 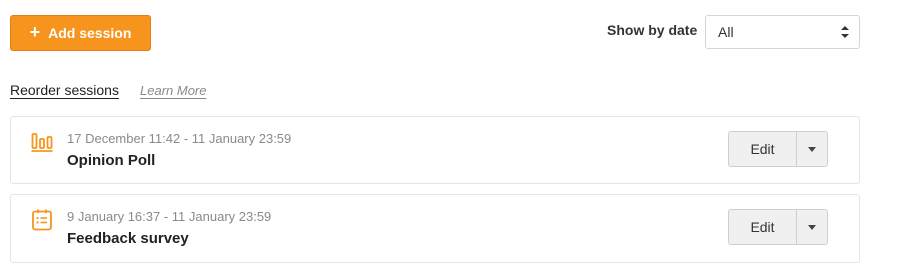 I want to click on add-session-label: Add session, so click(x=90, y=33).